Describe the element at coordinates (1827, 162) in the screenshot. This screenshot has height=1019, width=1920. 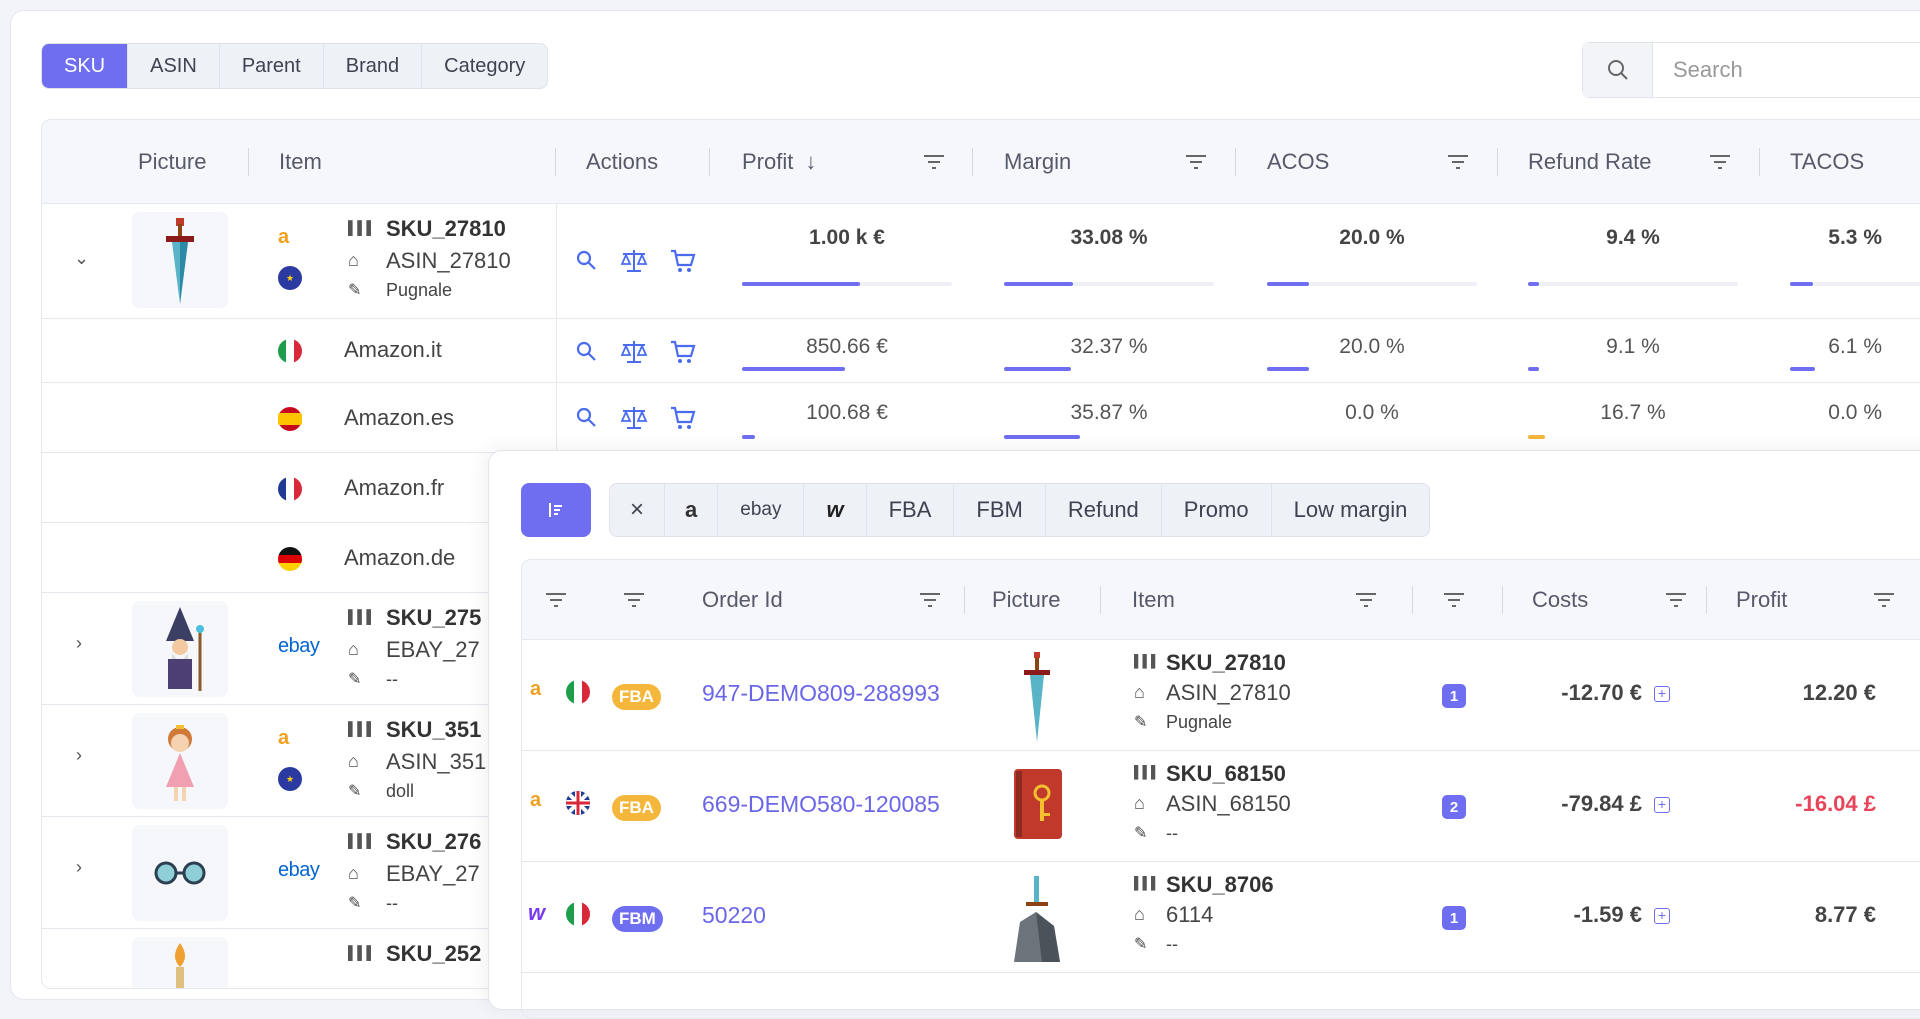
I see `col-tacos: TACOS` at that location.